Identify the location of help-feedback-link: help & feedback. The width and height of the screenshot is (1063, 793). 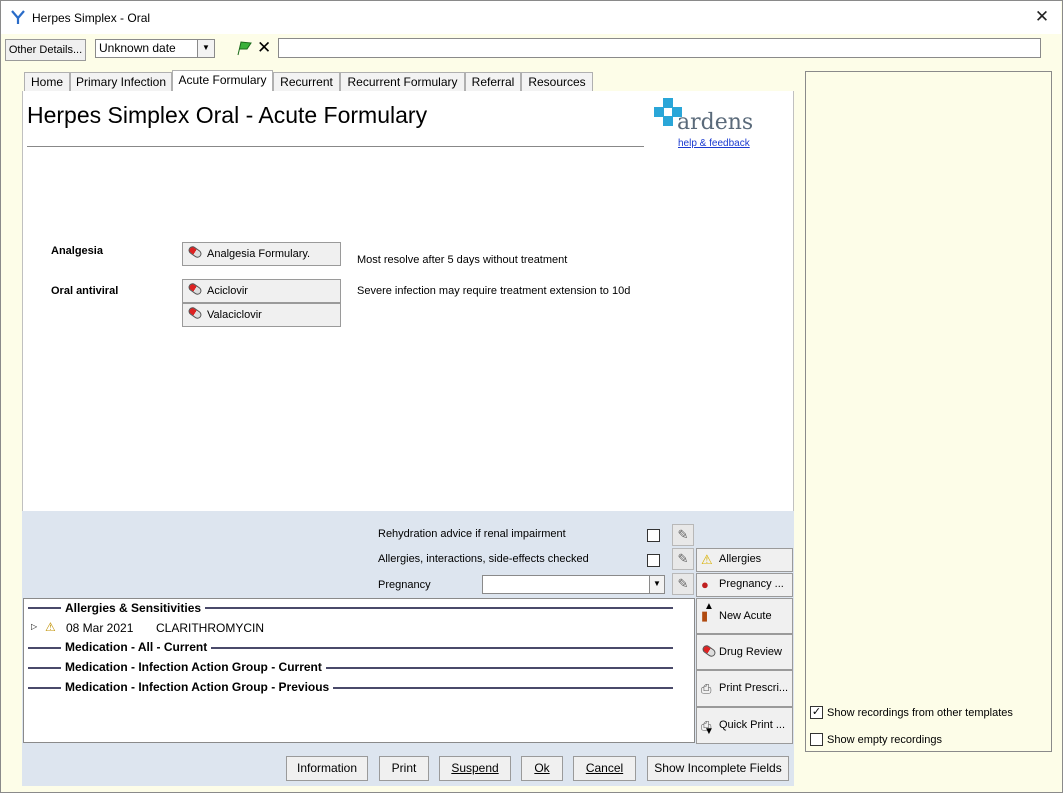
(714, 143).